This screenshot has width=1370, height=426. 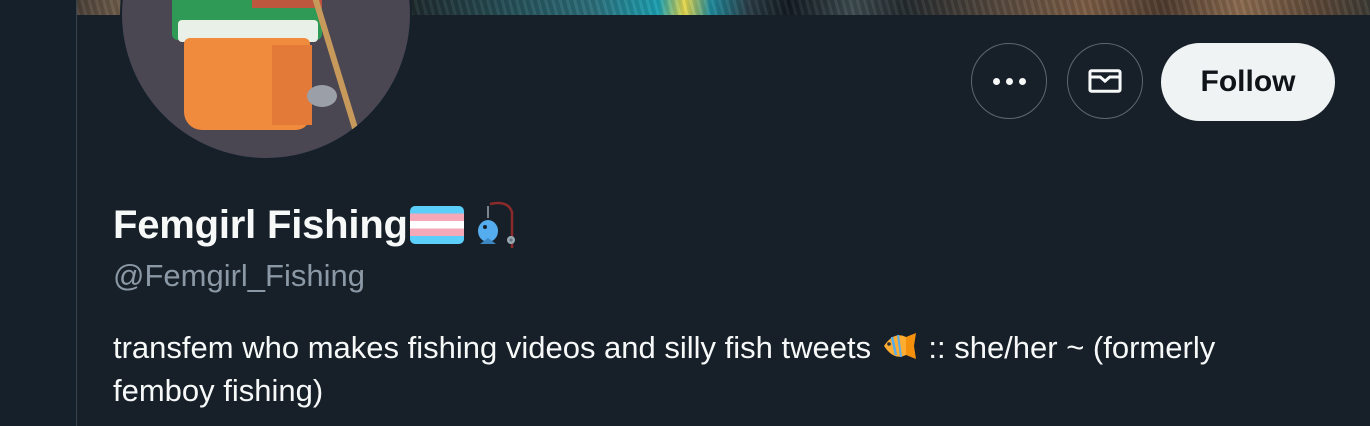 I want to click on more-horizontal-icon, so click(x=1009, y=81).